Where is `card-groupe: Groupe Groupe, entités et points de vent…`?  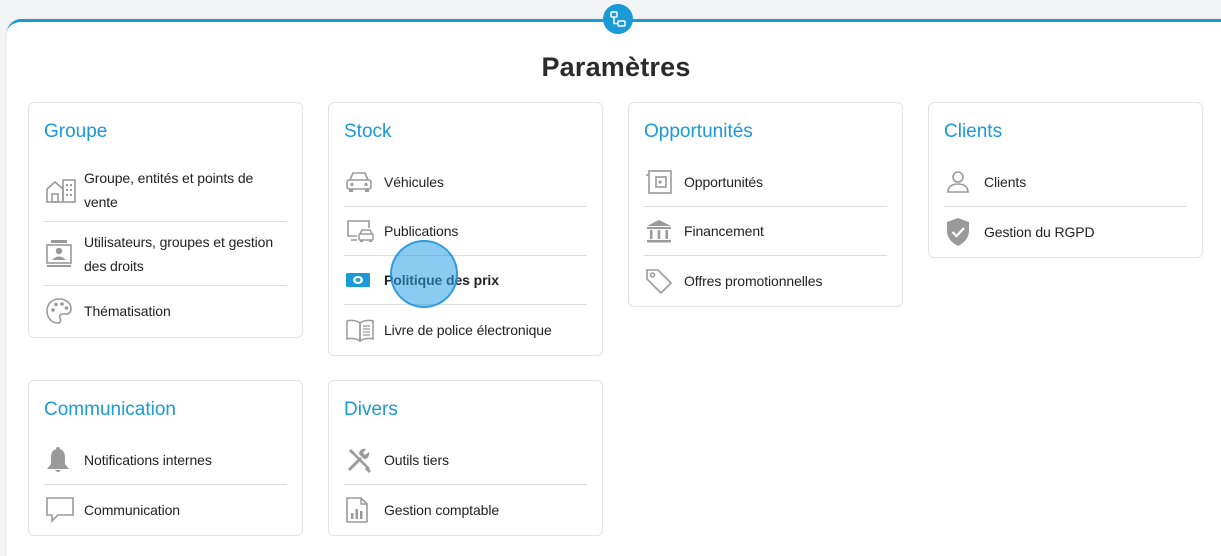 card-groupe: Groupe Groupe, entités et points de vent… is located at coordinates (165, 220).